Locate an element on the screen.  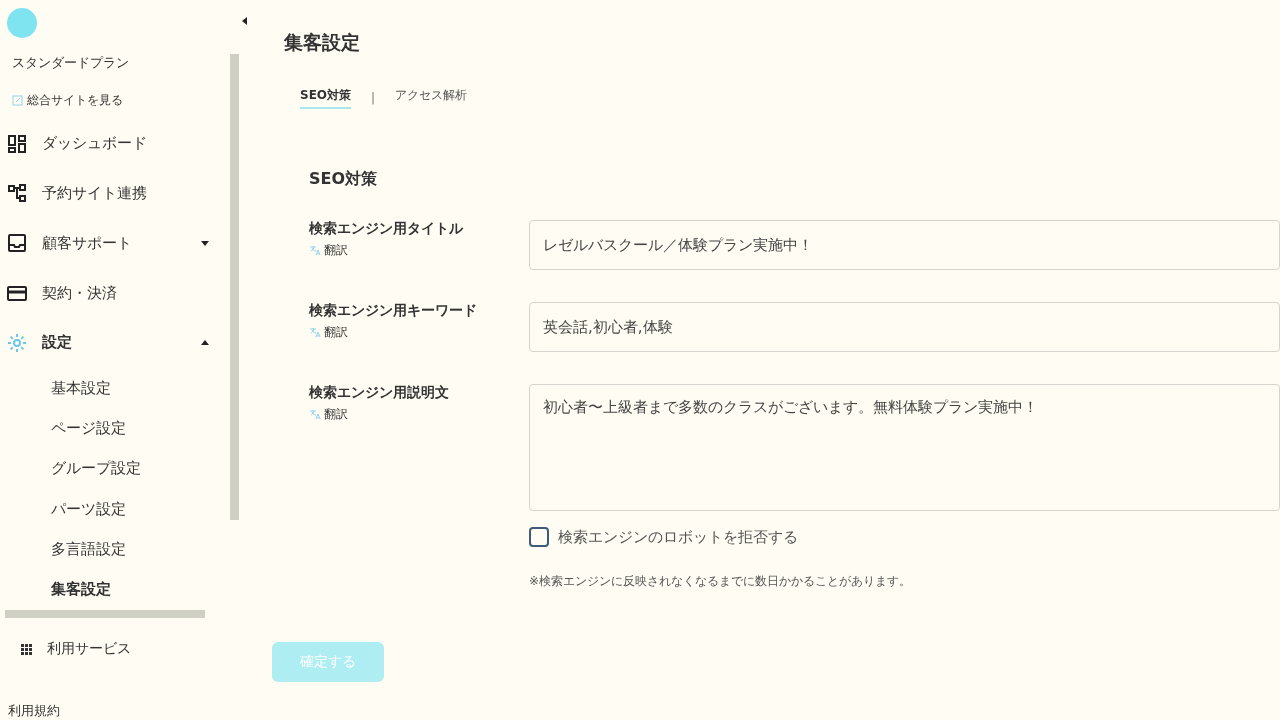
nav-subitem: 多言語設定 is located at coordinates (114, 549).